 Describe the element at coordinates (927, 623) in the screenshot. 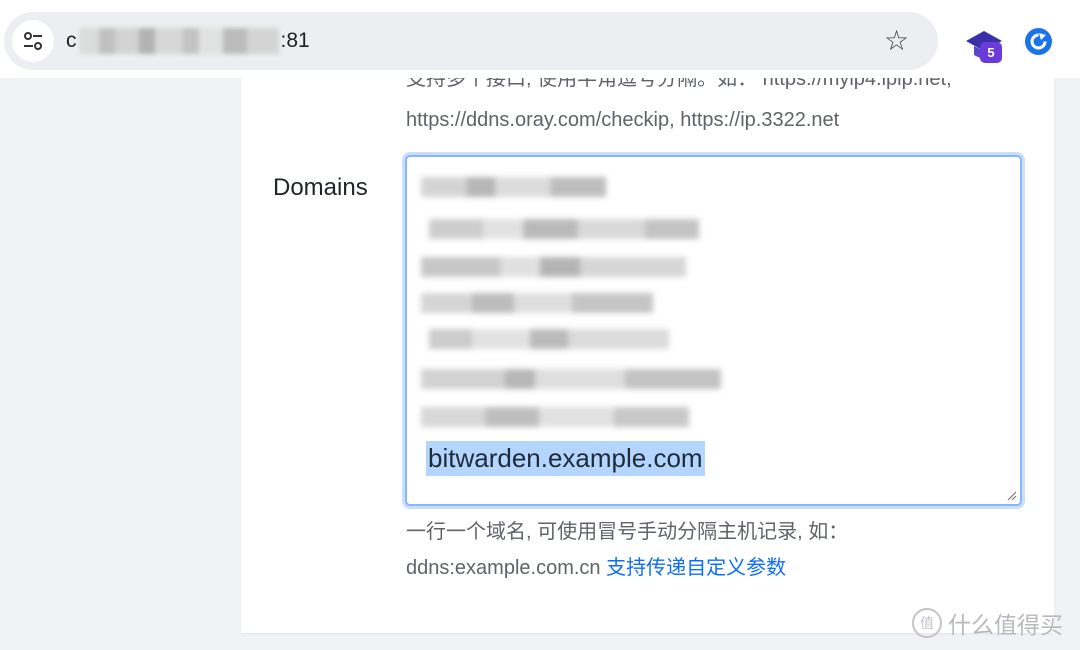

I see `watermark-logo-icon: 值` at that location.